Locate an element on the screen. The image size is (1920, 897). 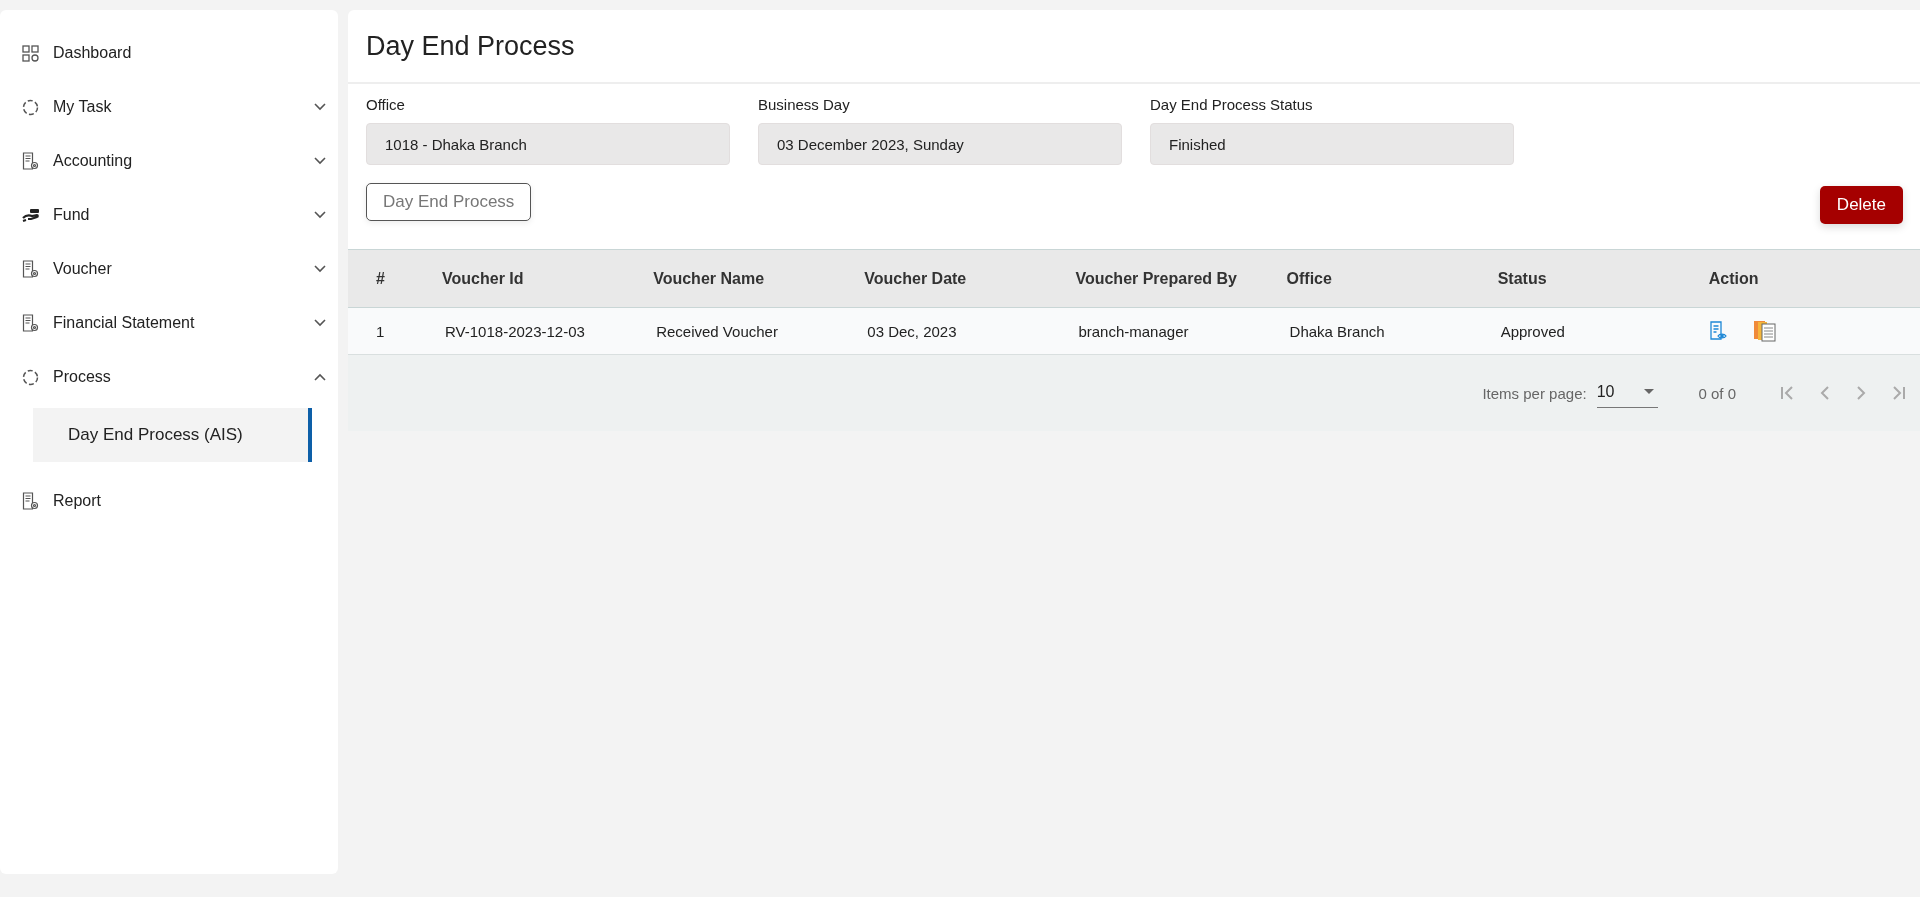
hand-coin-icon is located at coordinates (32, 215).